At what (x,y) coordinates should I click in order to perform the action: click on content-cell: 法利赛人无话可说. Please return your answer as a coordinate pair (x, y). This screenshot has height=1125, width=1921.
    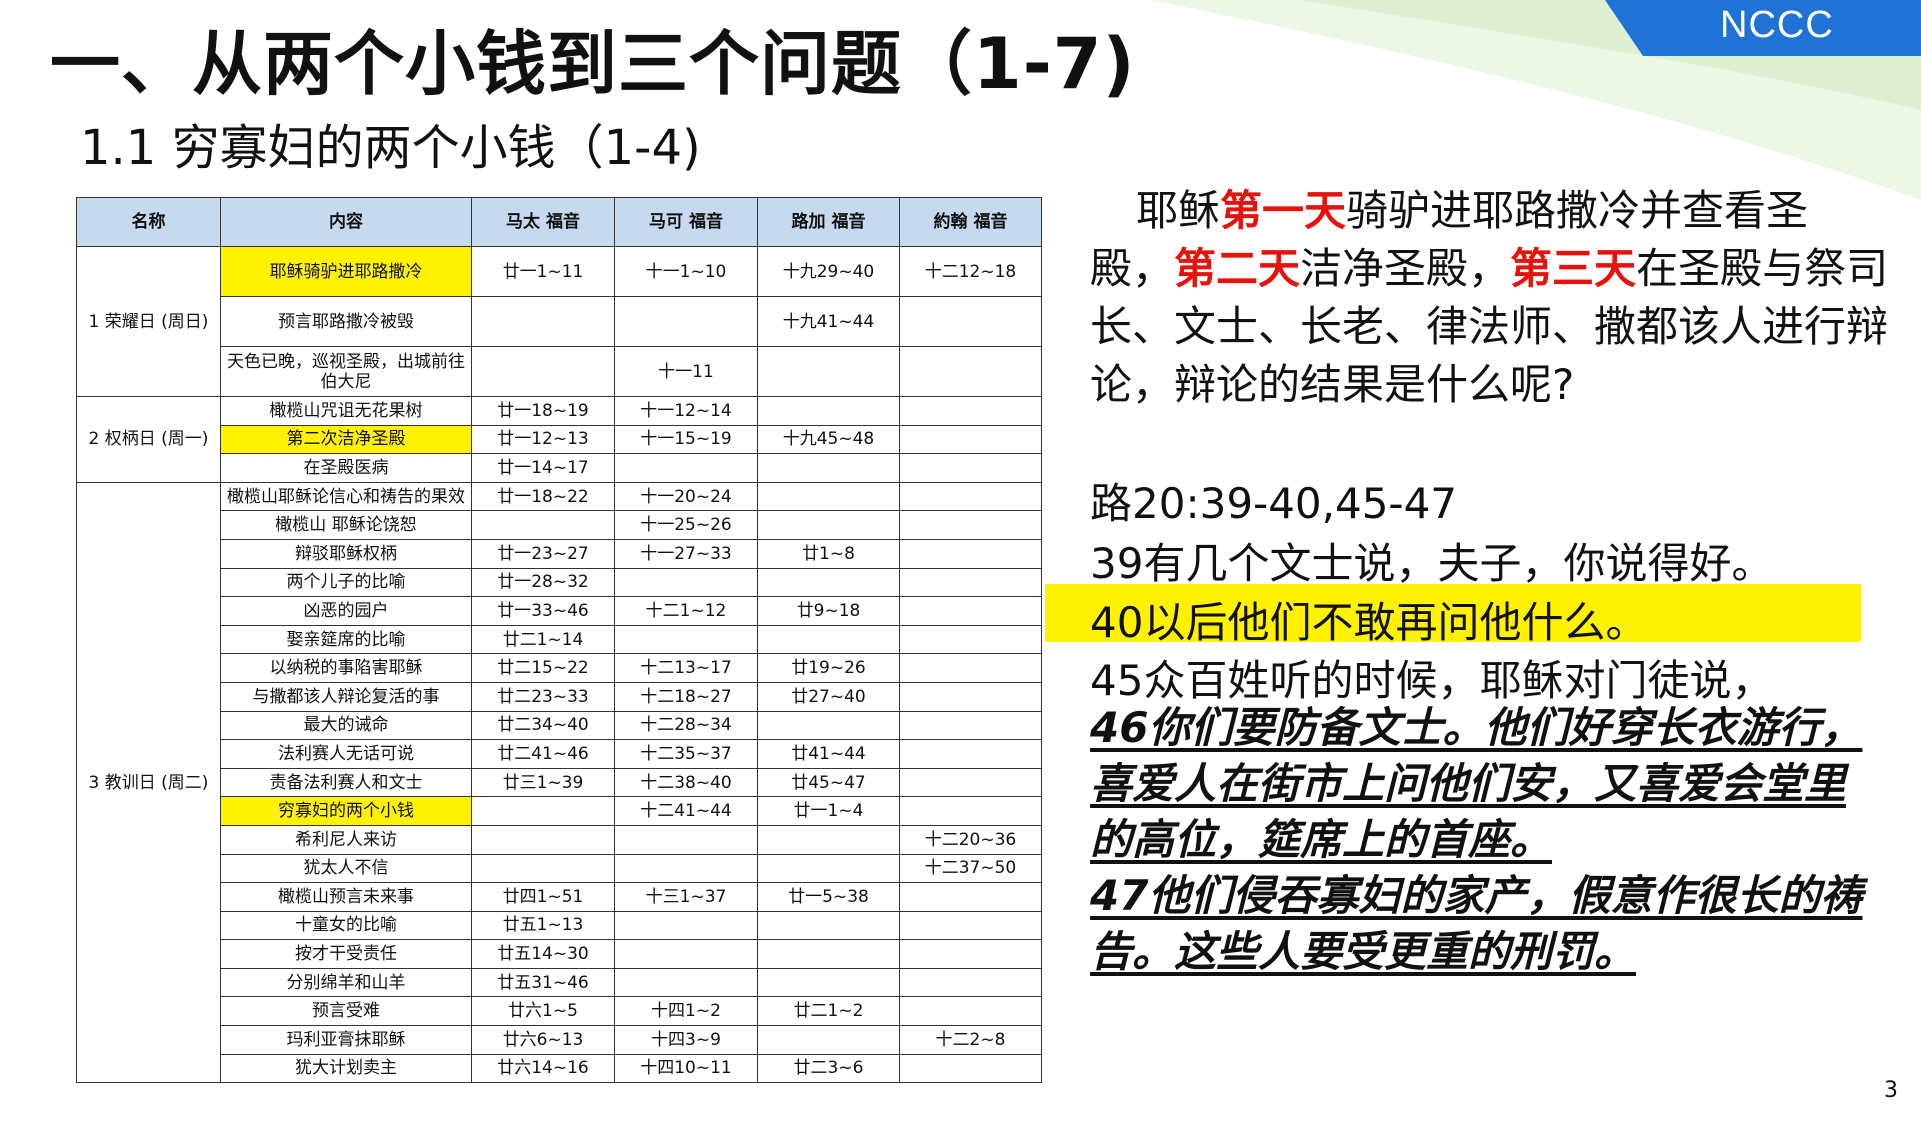
    Looking at the image, I should click on (346, 754).